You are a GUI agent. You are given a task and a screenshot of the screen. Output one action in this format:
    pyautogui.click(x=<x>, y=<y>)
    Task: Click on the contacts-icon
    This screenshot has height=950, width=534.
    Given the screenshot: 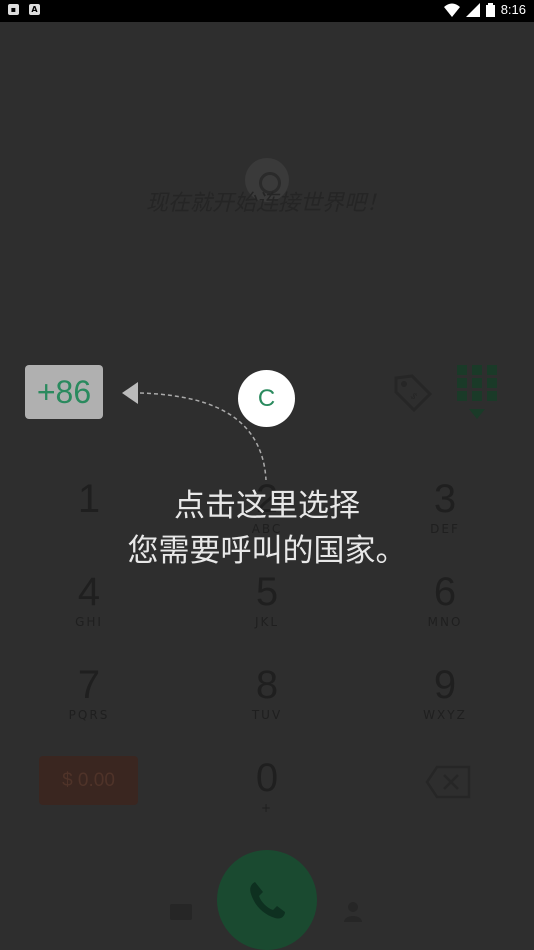 What is the action you would take?
    pyautogui.click(x=353, y=911)
    